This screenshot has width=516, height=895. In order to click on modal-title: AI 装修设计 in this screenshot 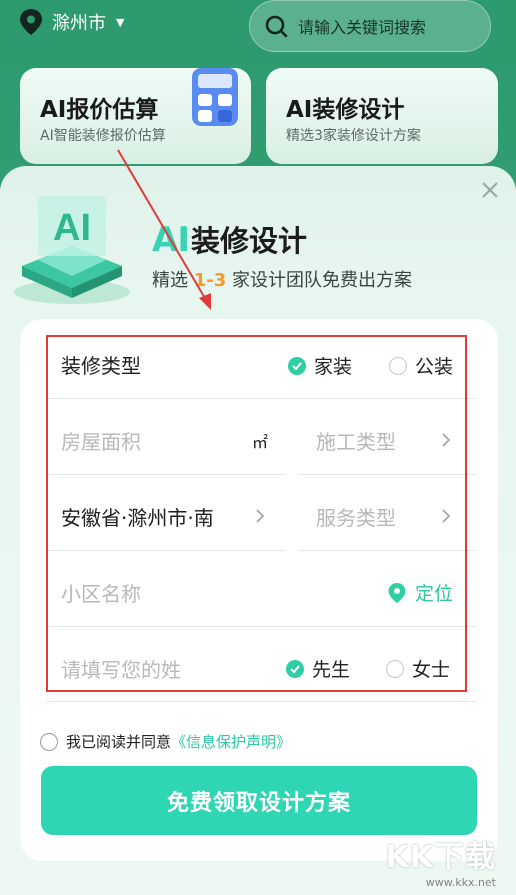, I will do `click(229, 239)`.